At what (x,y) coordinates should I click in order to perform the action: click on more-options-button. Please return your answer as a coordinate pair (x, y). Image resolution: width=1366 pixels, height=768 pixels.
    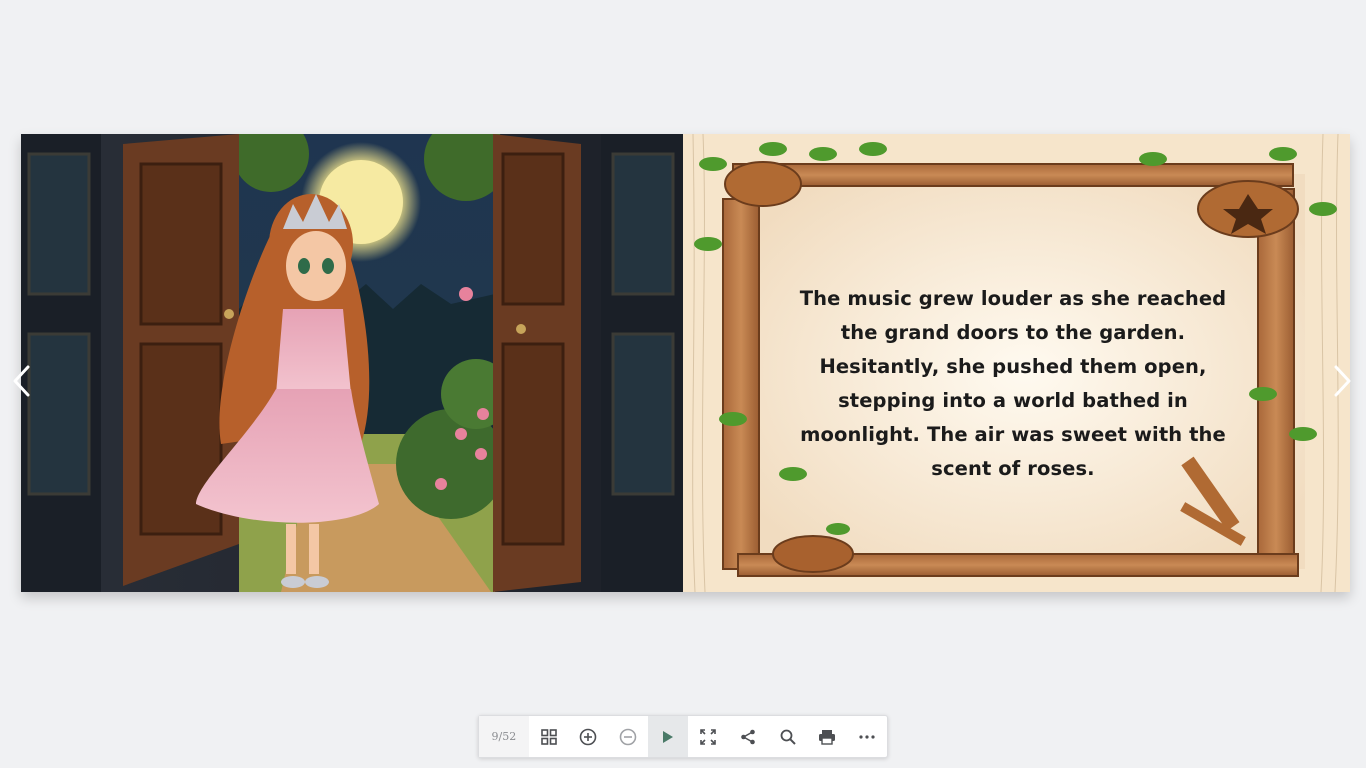
    Looking at the image, I should click on (867, 736).